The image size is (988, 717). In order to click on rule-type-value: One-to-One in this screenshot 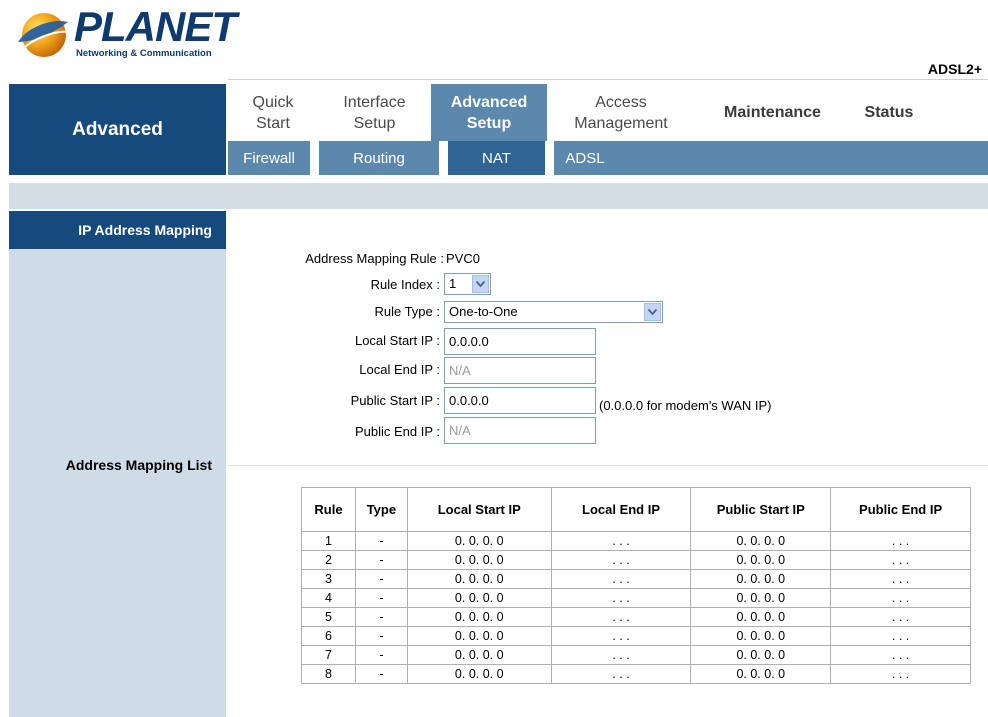, I will do `click(483, 311)`.